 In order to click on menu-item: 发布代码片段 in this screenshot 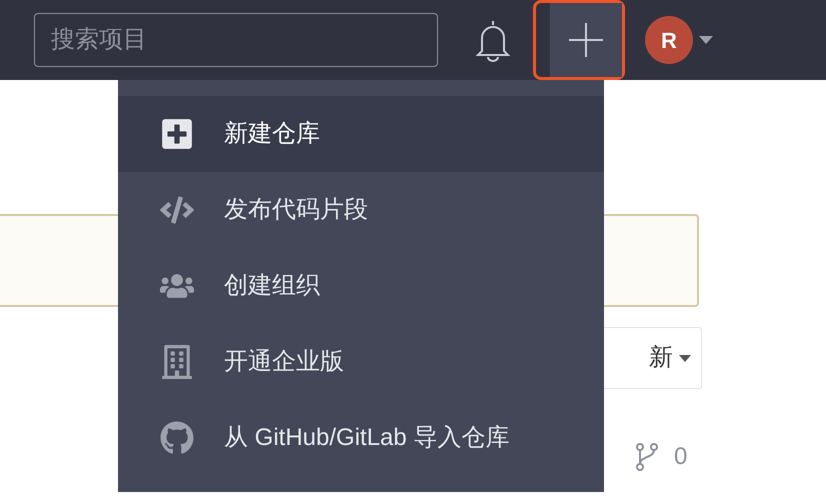, I will do `click(361, 210)`.